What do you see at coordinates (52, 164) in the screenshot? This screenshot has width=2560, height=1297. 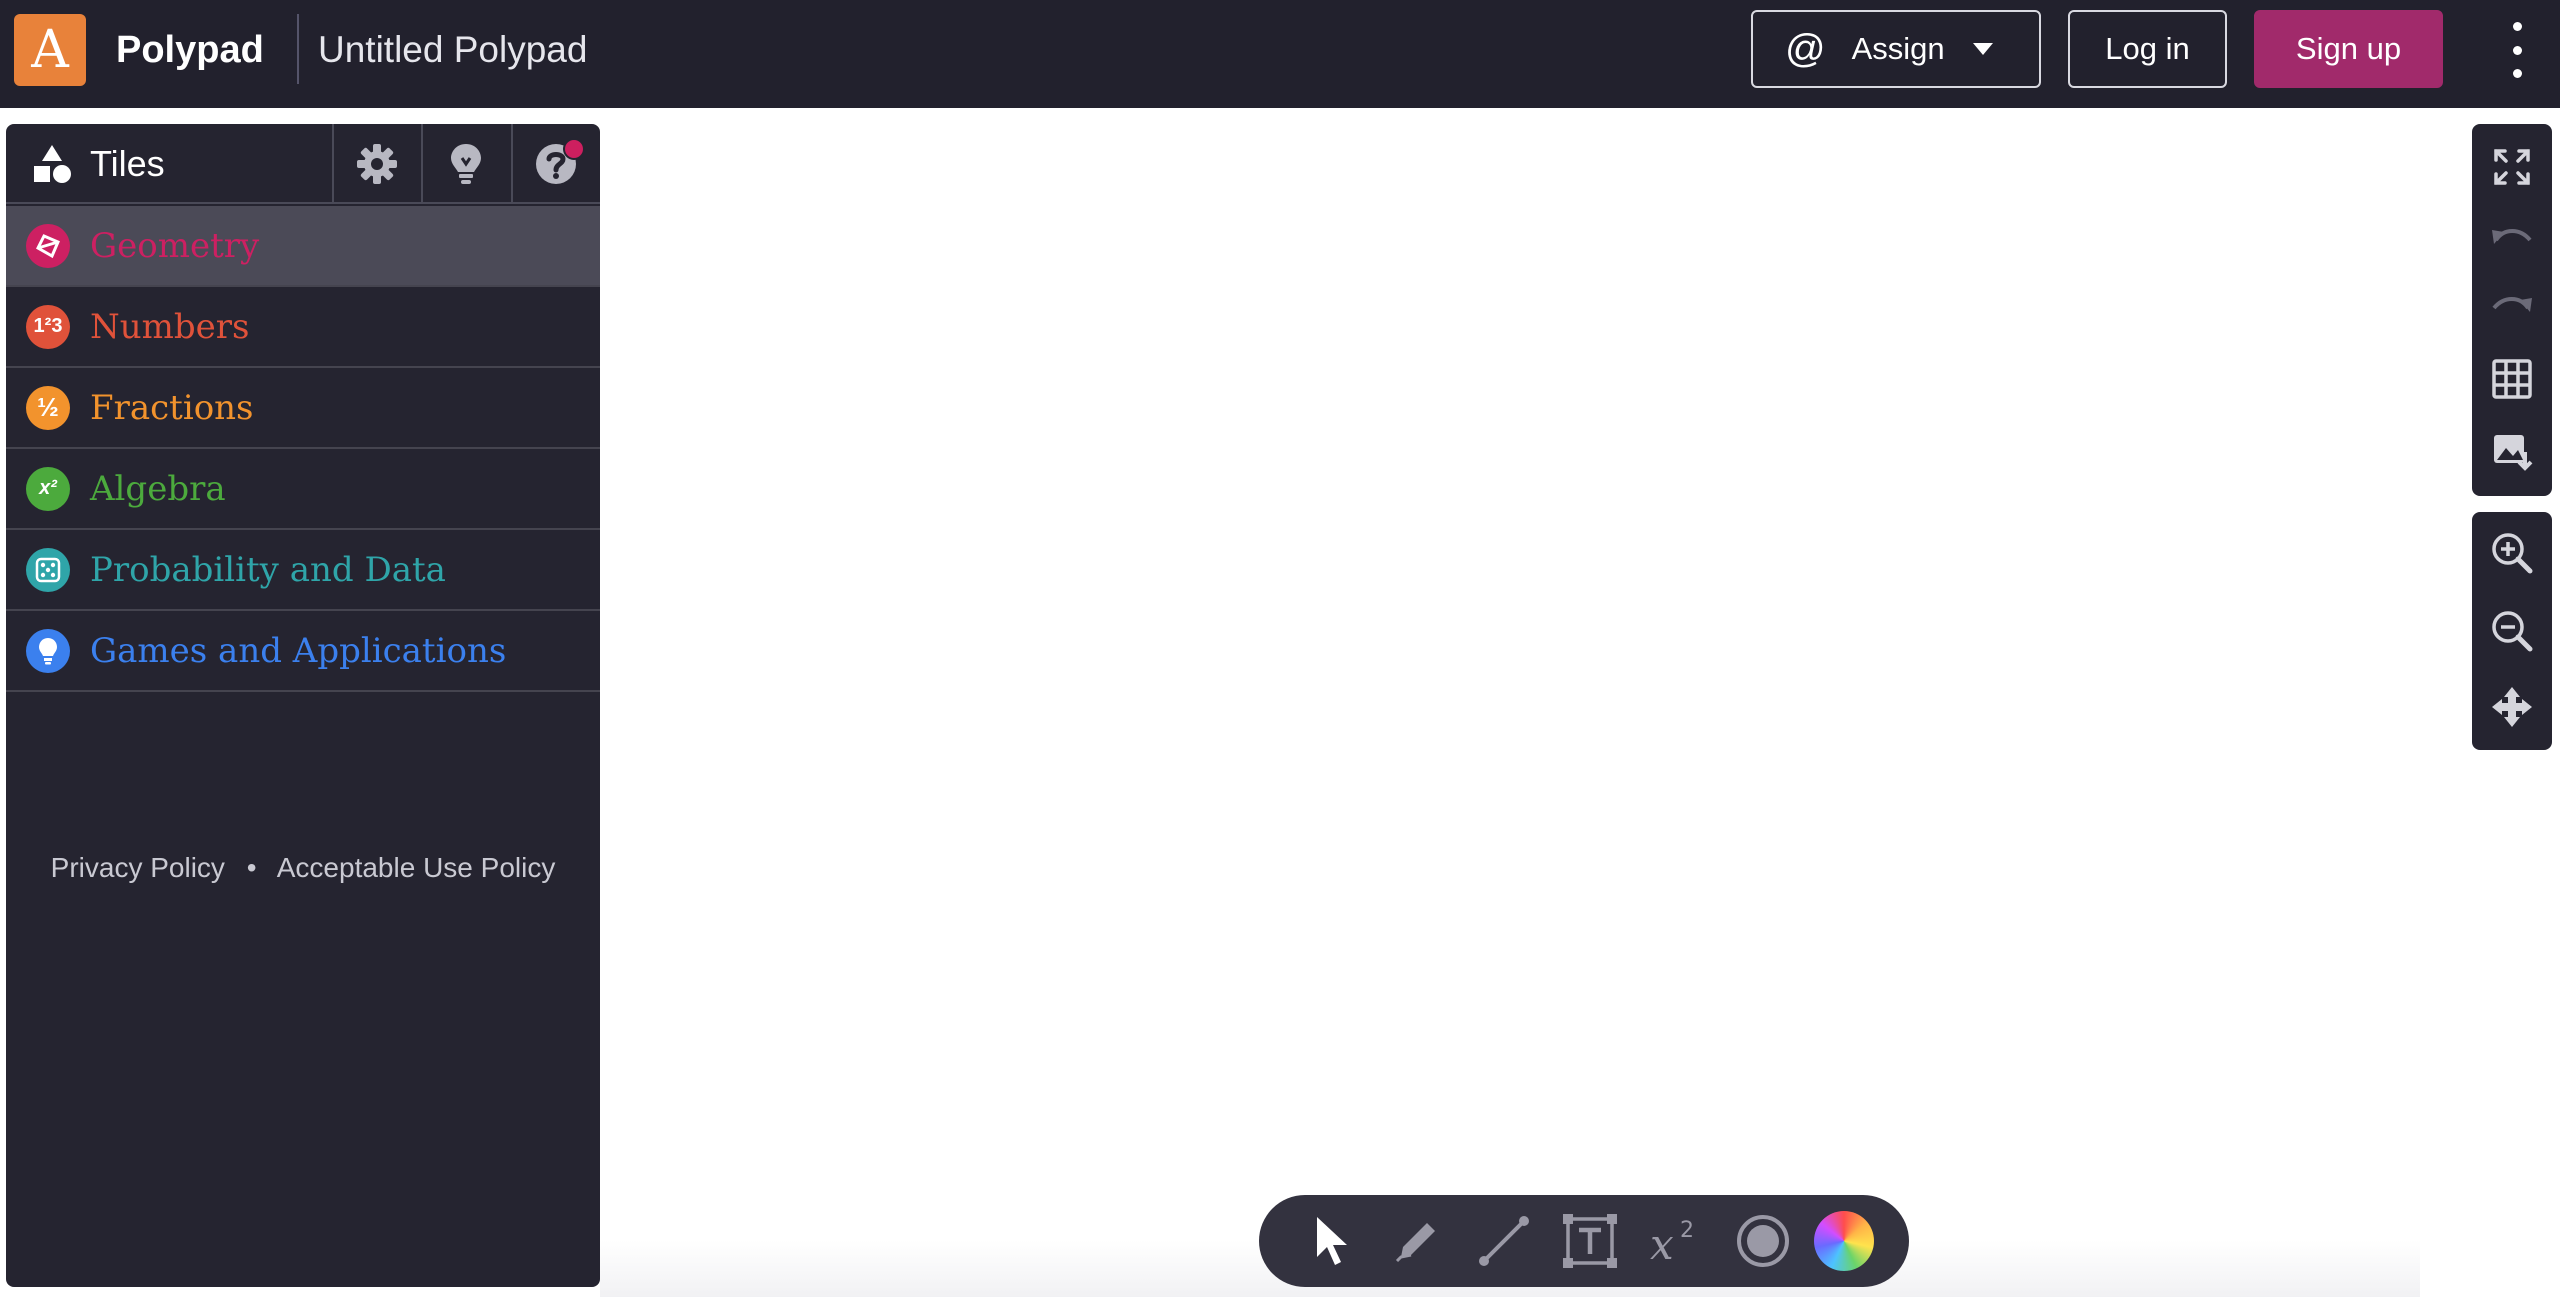 I see `shapes-icon` at bounding box center [52, 164].